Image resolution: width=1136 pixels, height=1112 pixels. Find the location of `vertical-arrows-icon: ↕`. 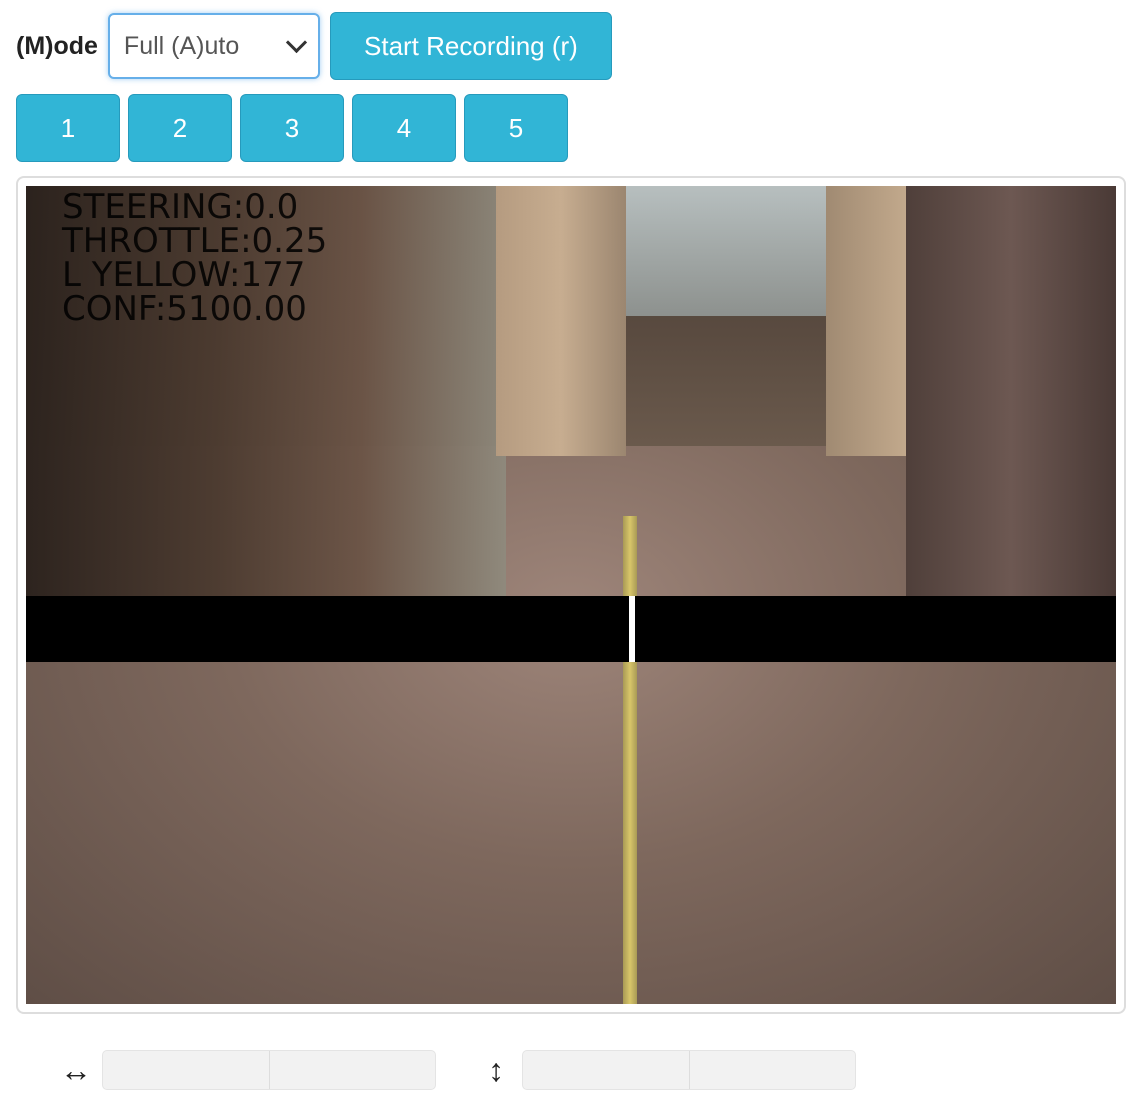

vertical-arrows-icon: ↕ is located at coordinates (496, 1069).